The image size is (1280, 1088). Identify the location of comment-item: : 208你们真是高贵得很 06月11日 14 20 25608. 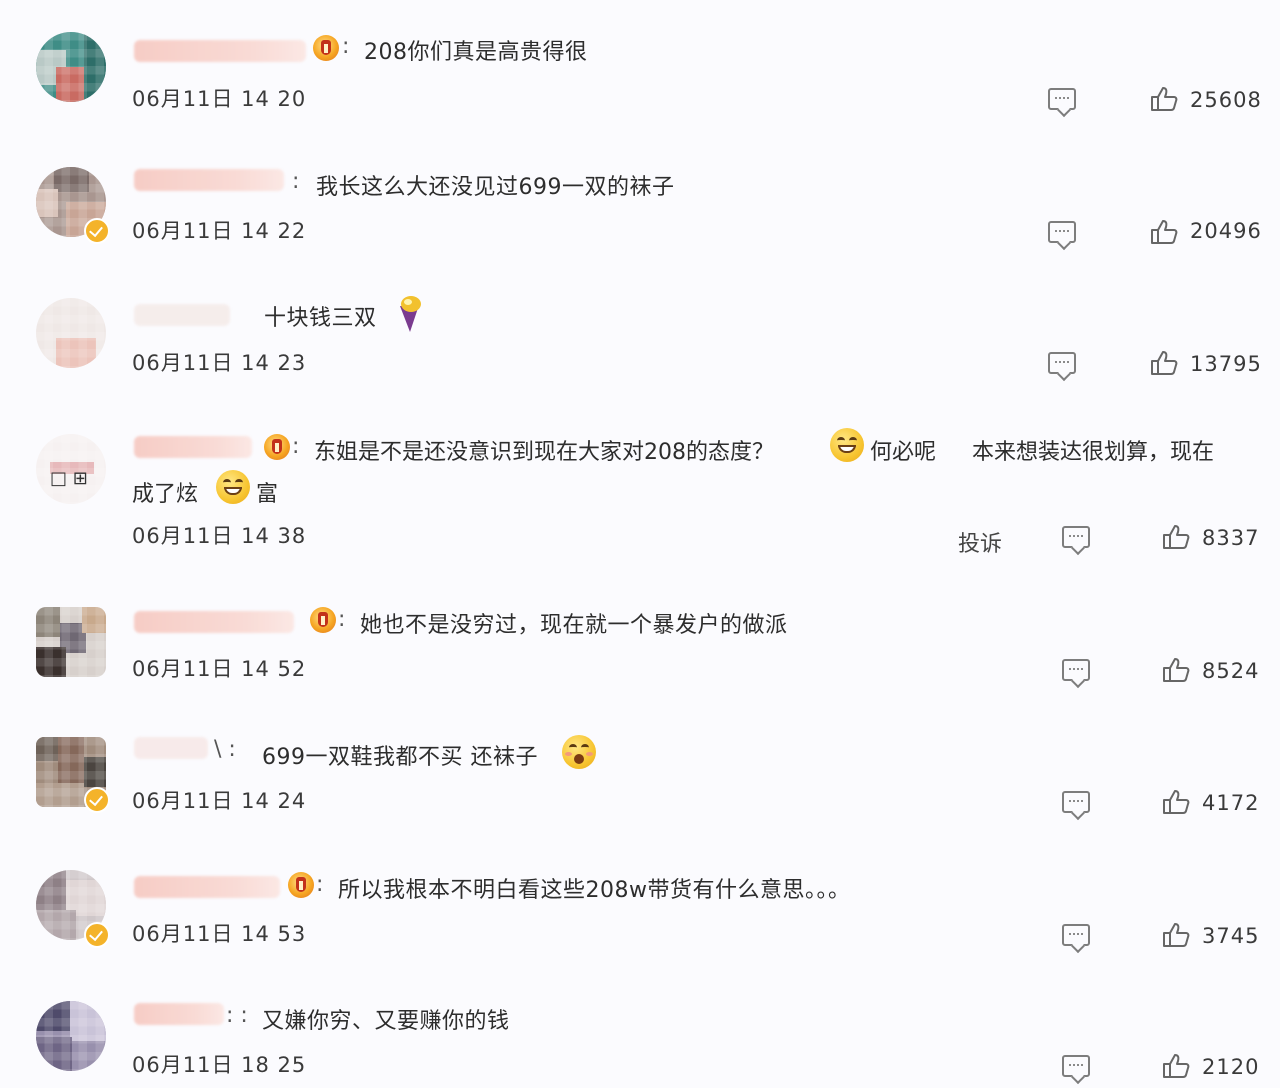
(640, 67).